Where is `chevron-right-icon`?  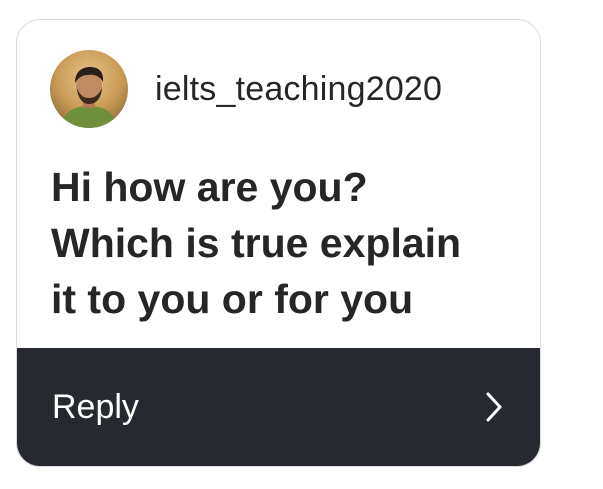
chevron-right-icon is located at coordinates (494, 407).